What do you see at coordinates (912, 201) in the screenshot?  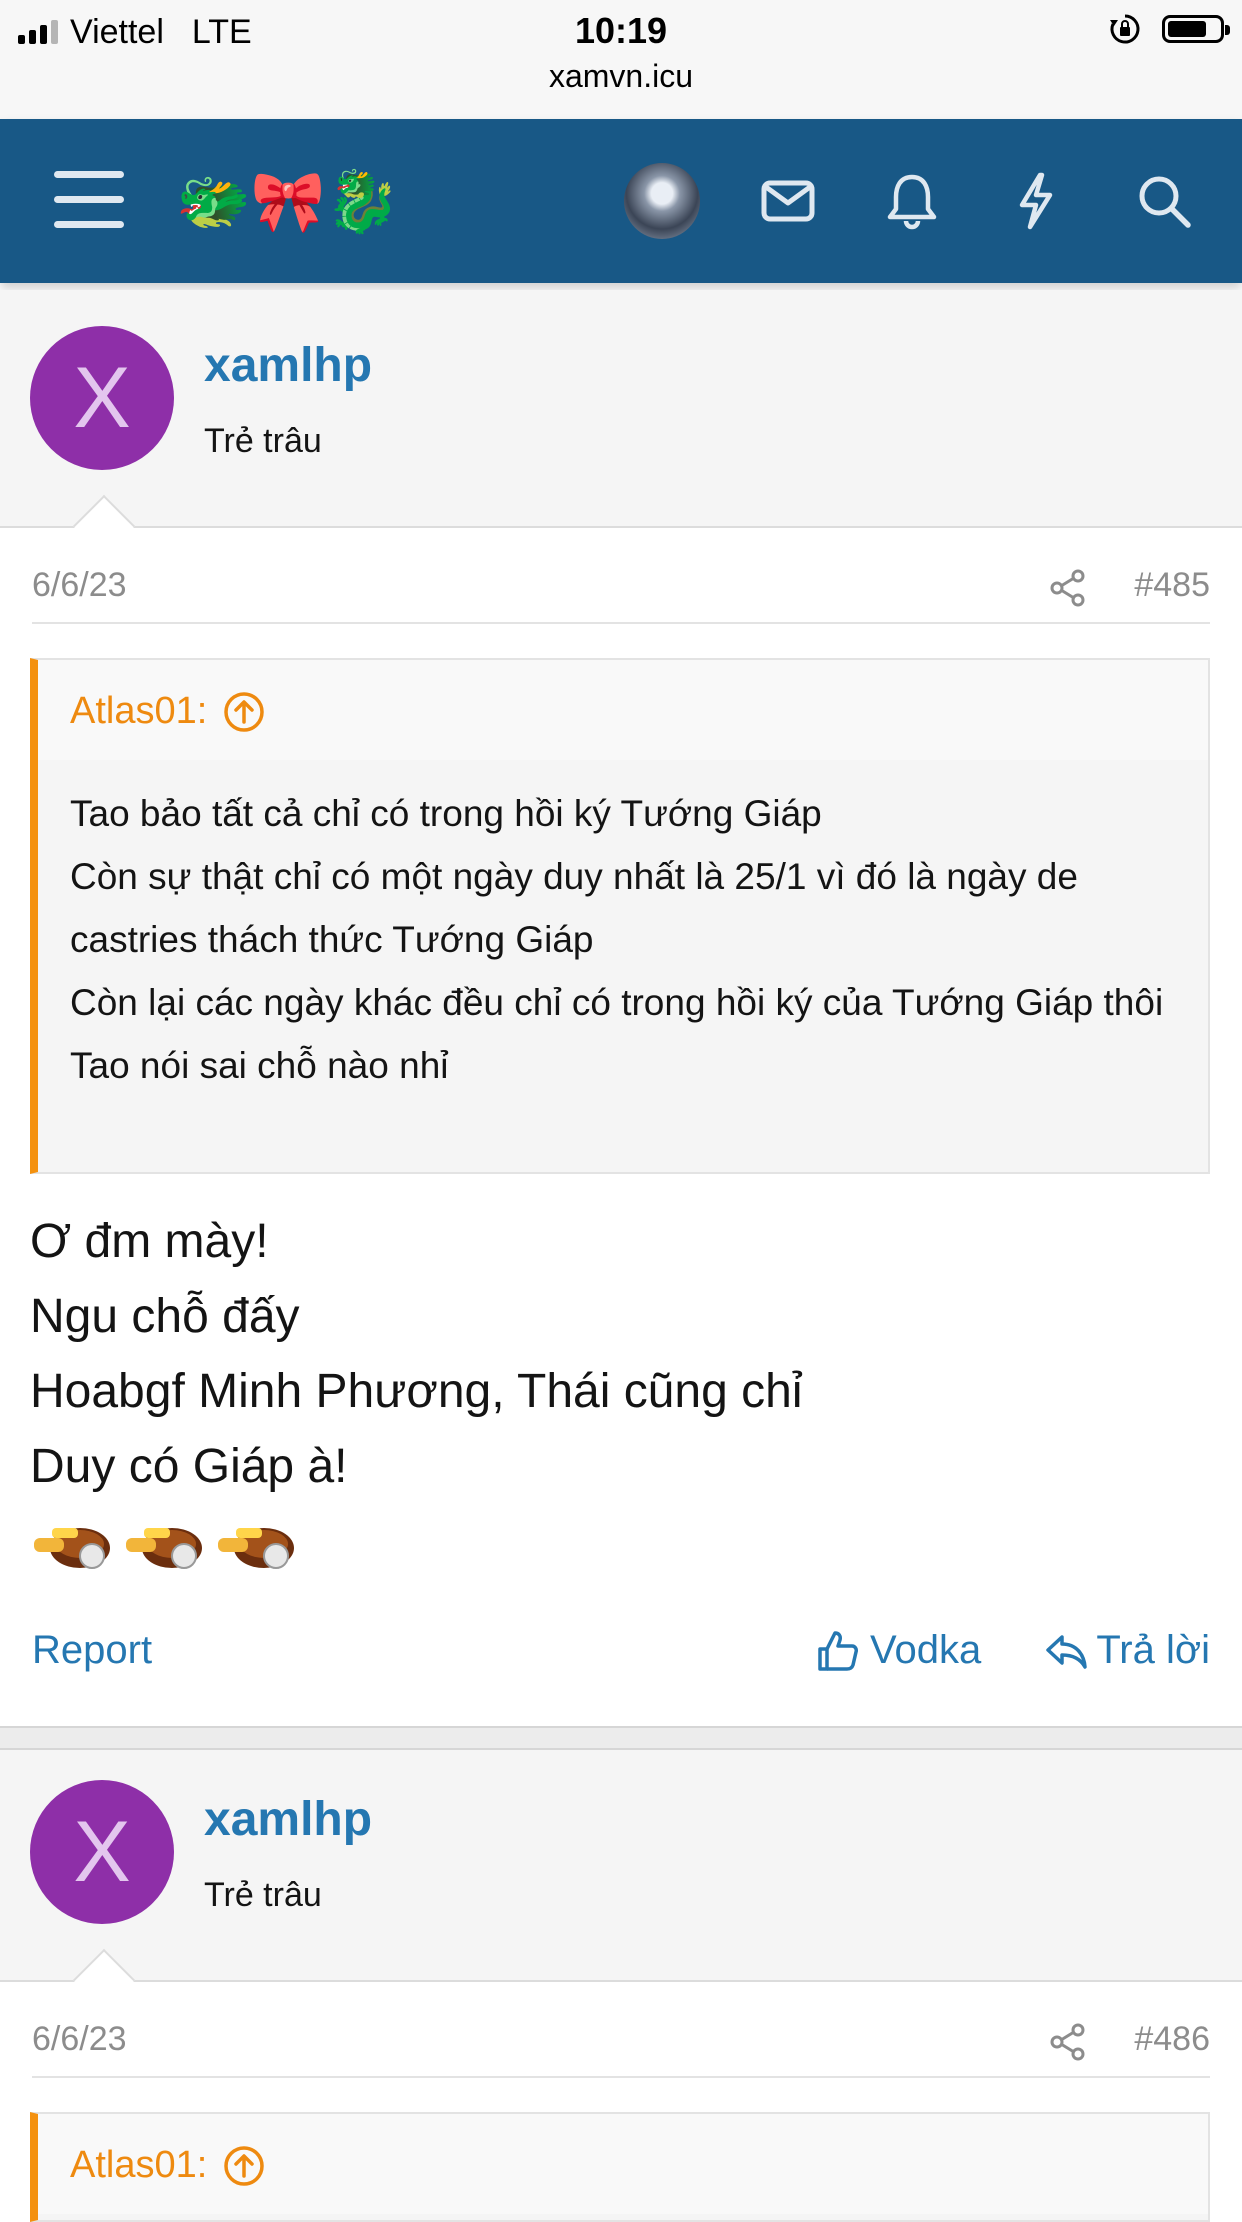 I see `bell-icon` at bounding box center [912, 201].